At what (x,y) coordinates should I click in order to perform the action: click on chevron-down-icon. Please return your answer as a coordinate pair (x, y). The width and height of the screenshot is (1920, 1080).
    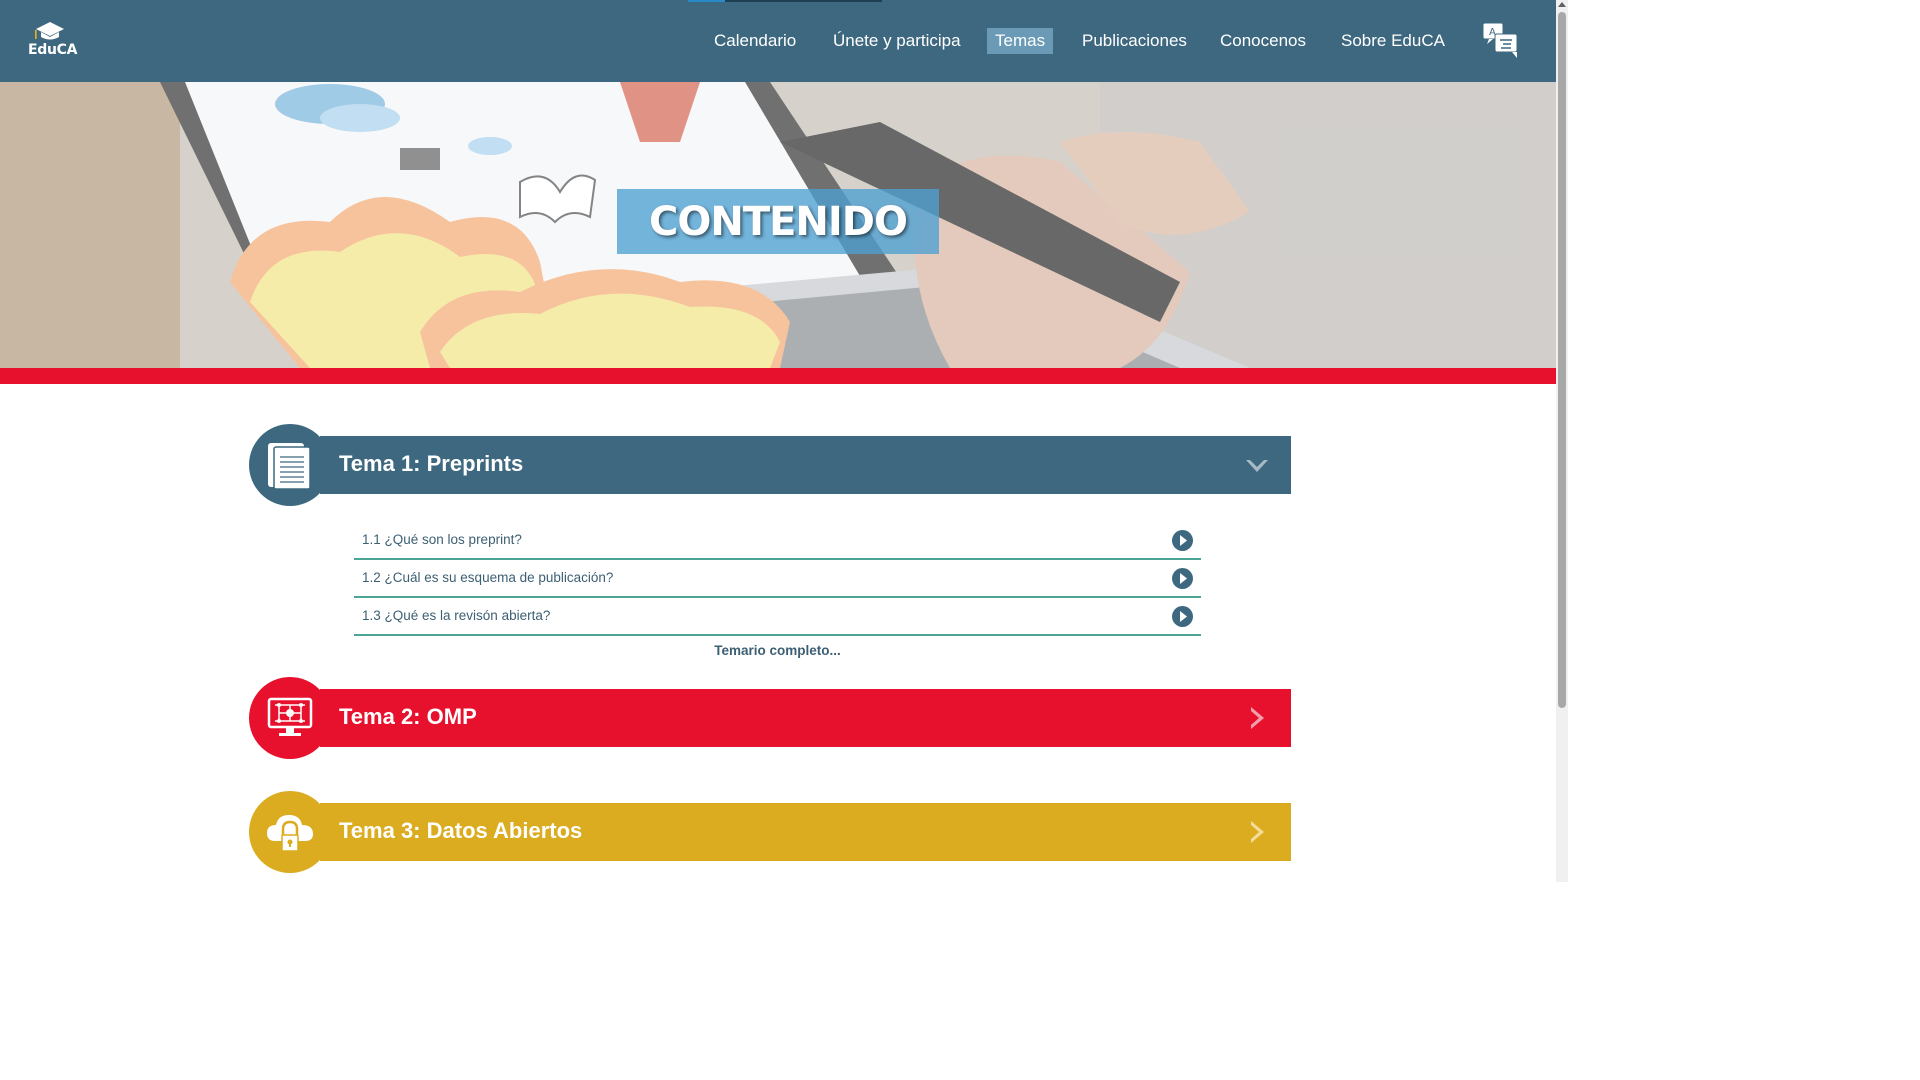
    Looking at the image, I should click on (1257, 465).